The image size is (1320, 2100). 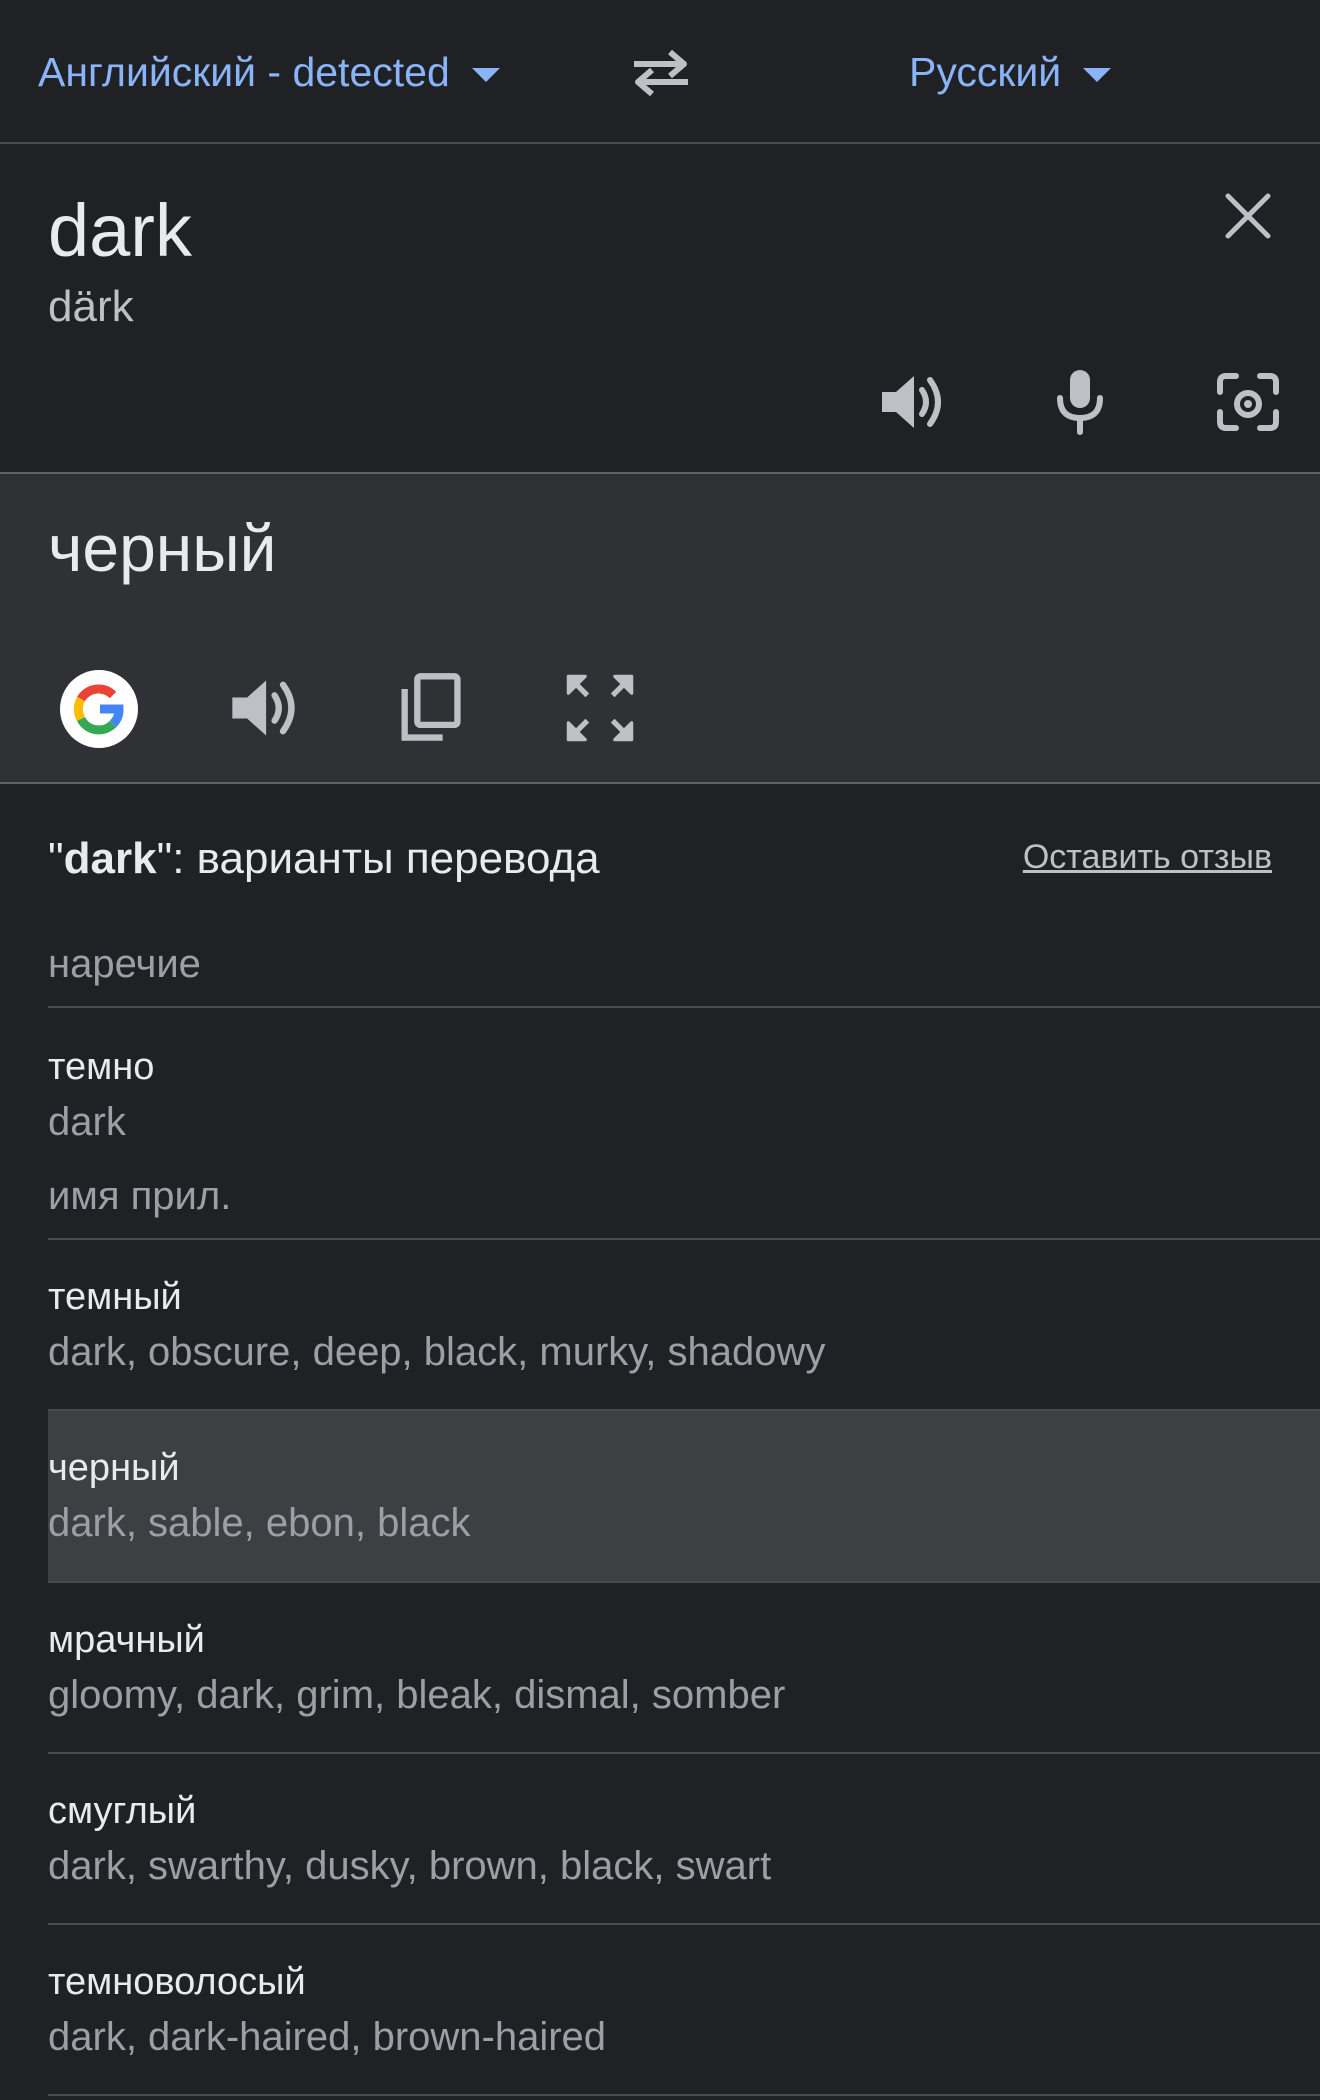 What do you see at coordinates (140, 1196) in the screenshot?
I see `pos-label: имя прил.` at bounding box center [140, 1196].